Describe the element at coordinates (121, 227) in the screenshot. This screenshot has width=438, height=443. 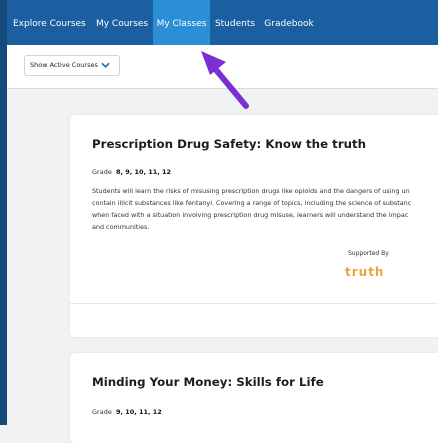
I see `description-line: and communities.` at that location.